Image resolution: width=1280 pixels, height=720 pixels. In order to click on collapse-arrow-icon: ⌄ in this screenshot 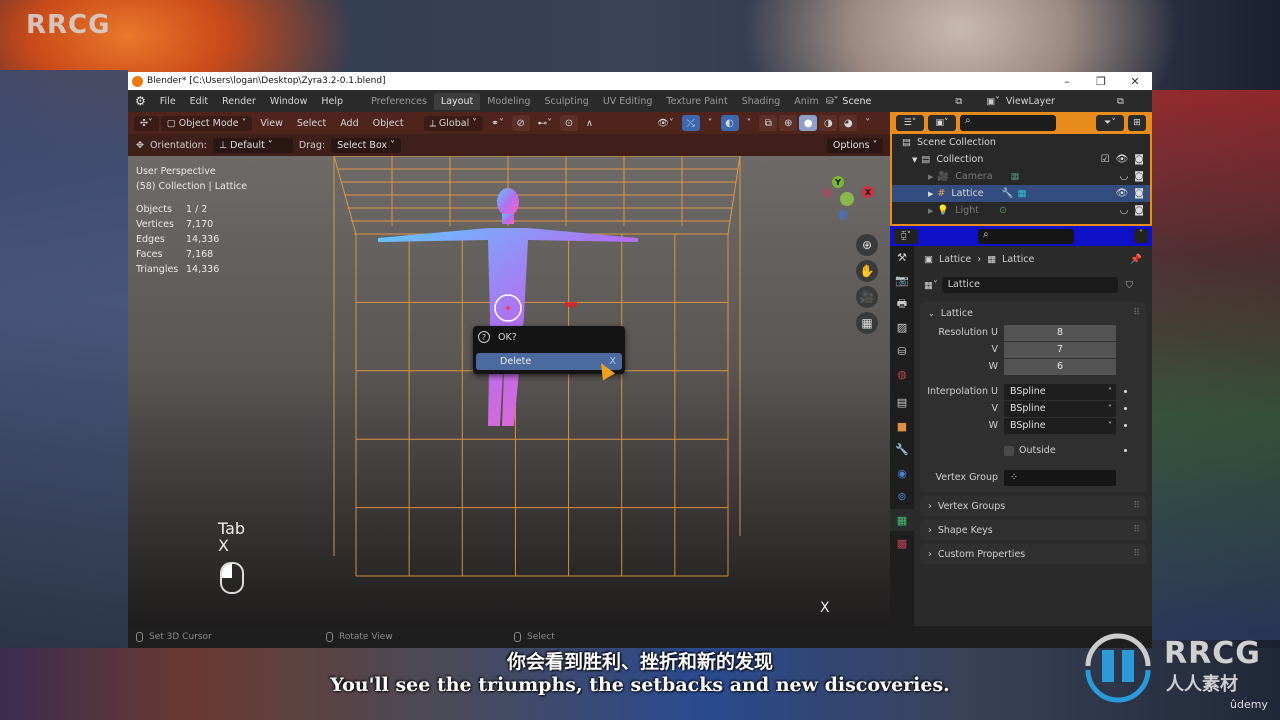, I will do `click(931, 313)`.